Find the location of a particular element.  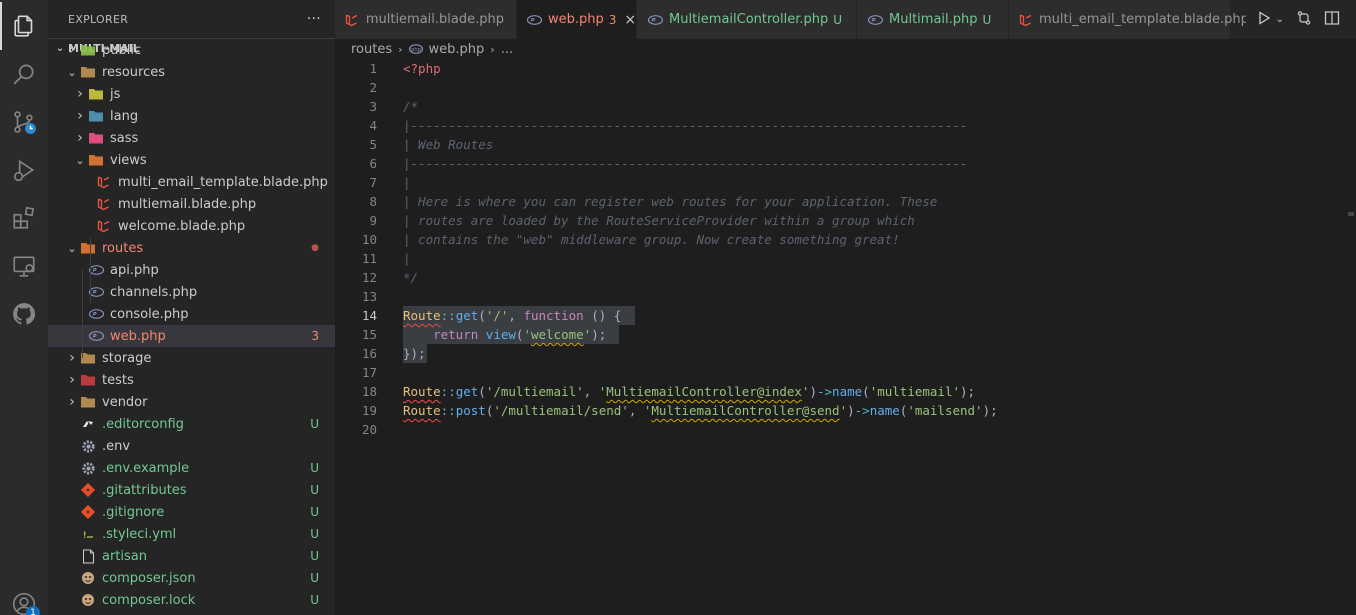

editor-actions: ⌄ is located at coordinates (1300, 19).